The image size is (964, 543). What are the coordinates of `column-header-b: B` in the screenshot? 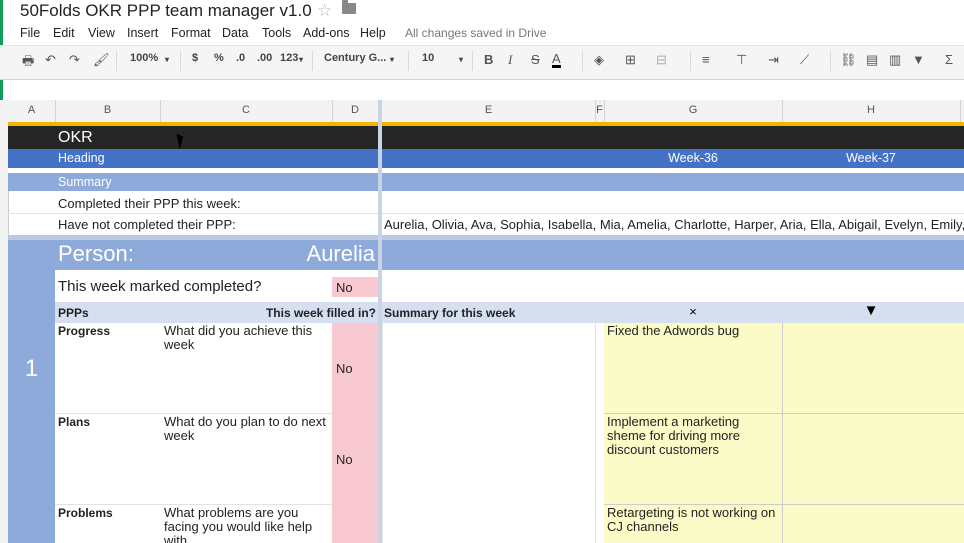 It's located at (107, 110).